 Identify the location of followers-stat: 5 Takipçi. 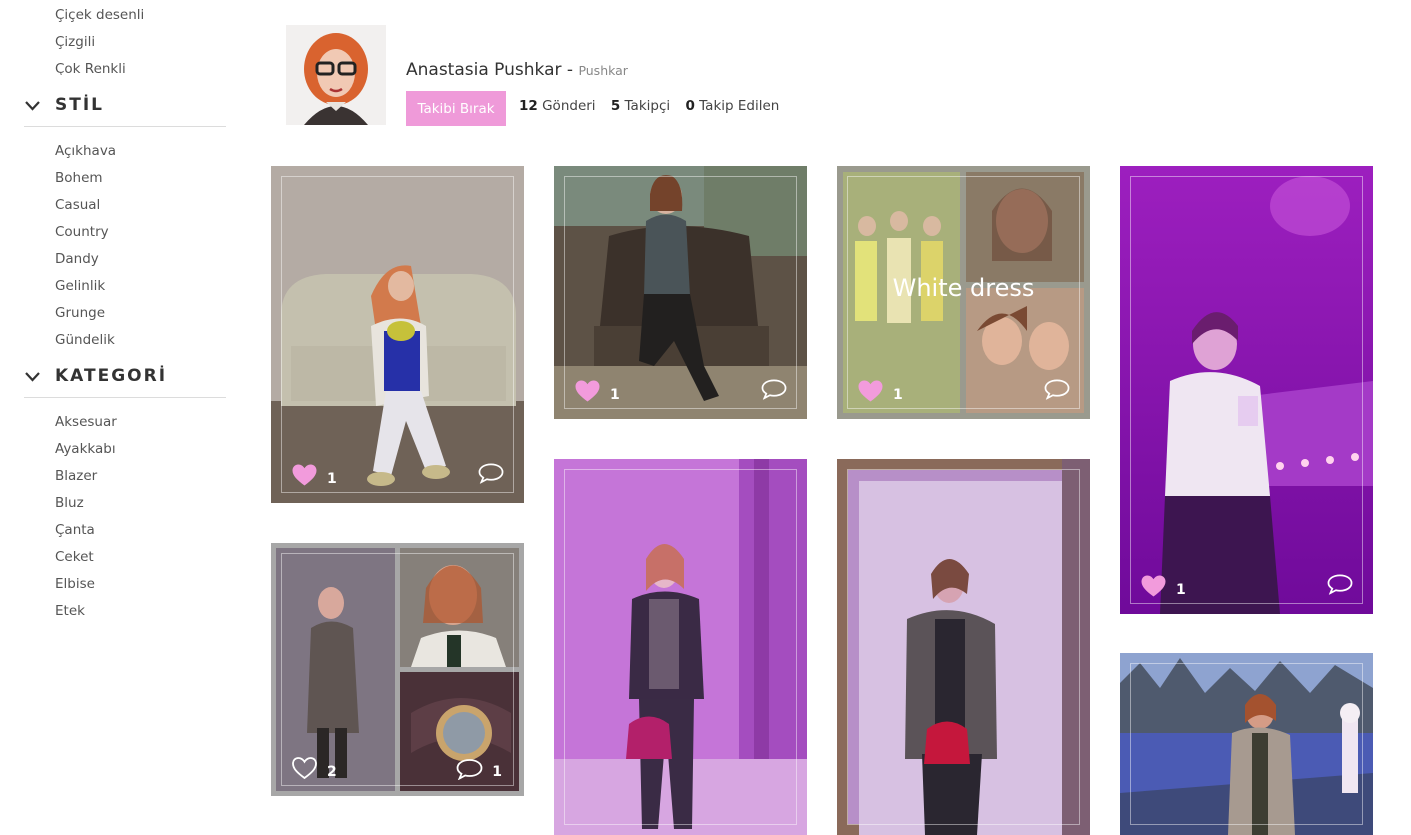
(640, 106).